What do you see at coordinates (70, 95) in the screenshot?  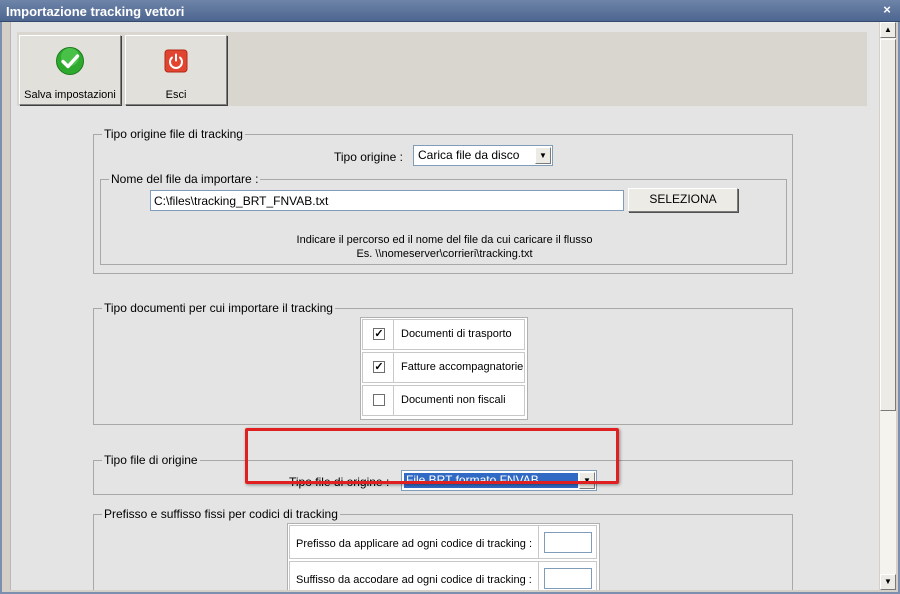 I see `save-settings-label: Salva impostazioni` at bounding box center [70, 95].